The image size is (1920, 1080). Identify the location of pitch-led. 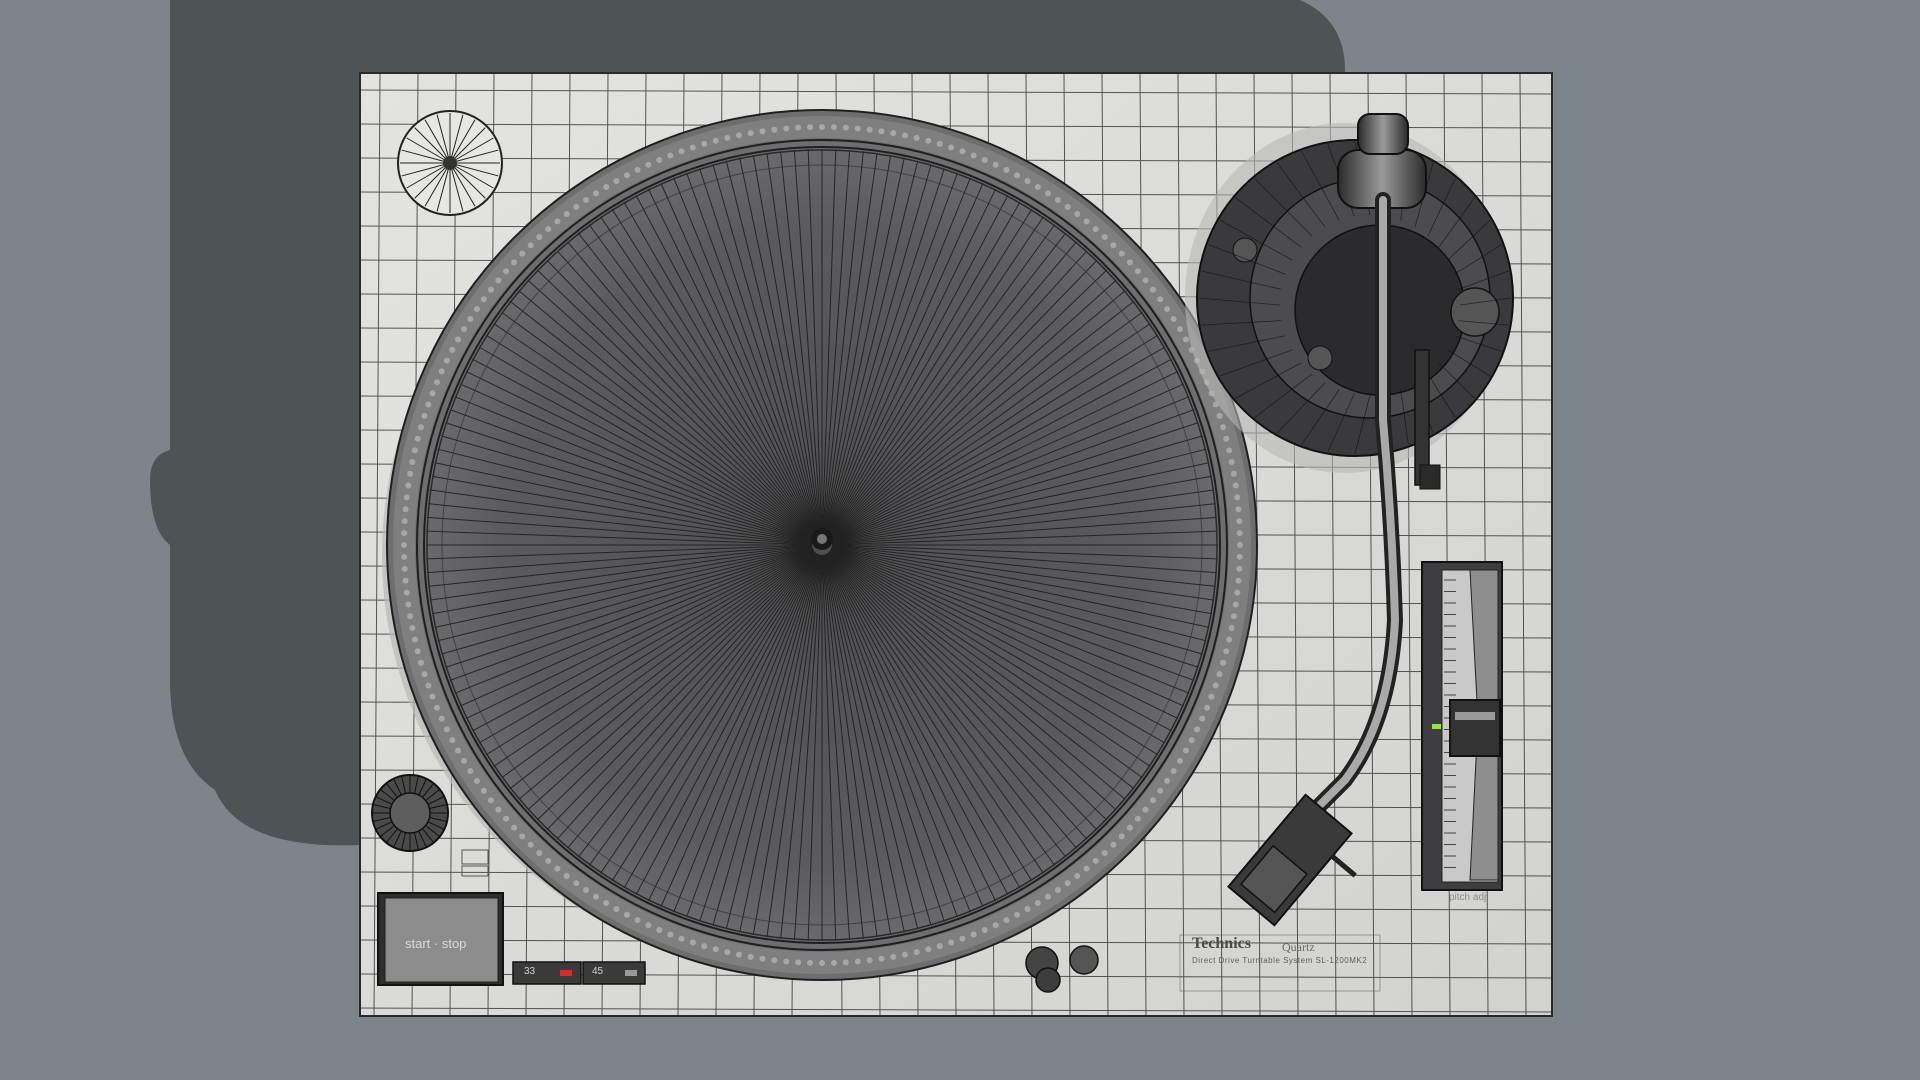
(1436, 726).